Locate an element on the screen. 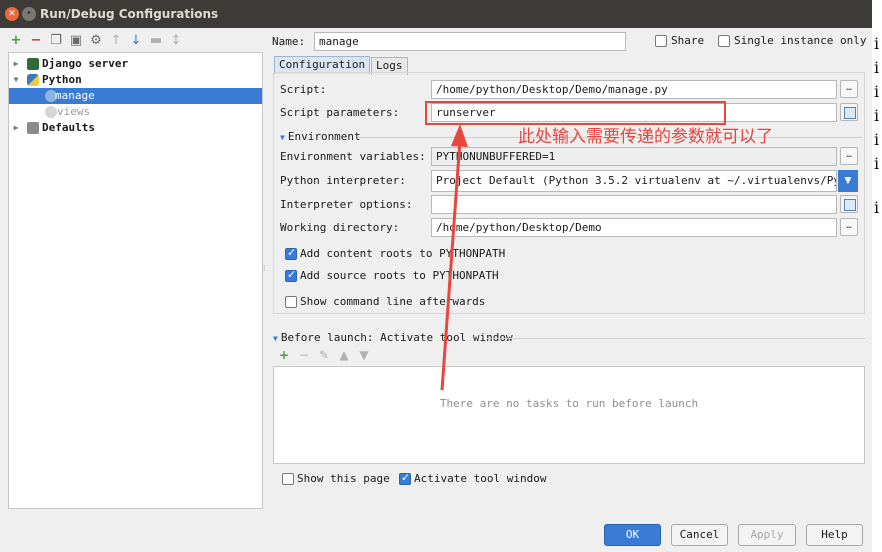 This screenshot has height=552, width=882. sort-icon: ↕ is located at coordinates (176, 41).